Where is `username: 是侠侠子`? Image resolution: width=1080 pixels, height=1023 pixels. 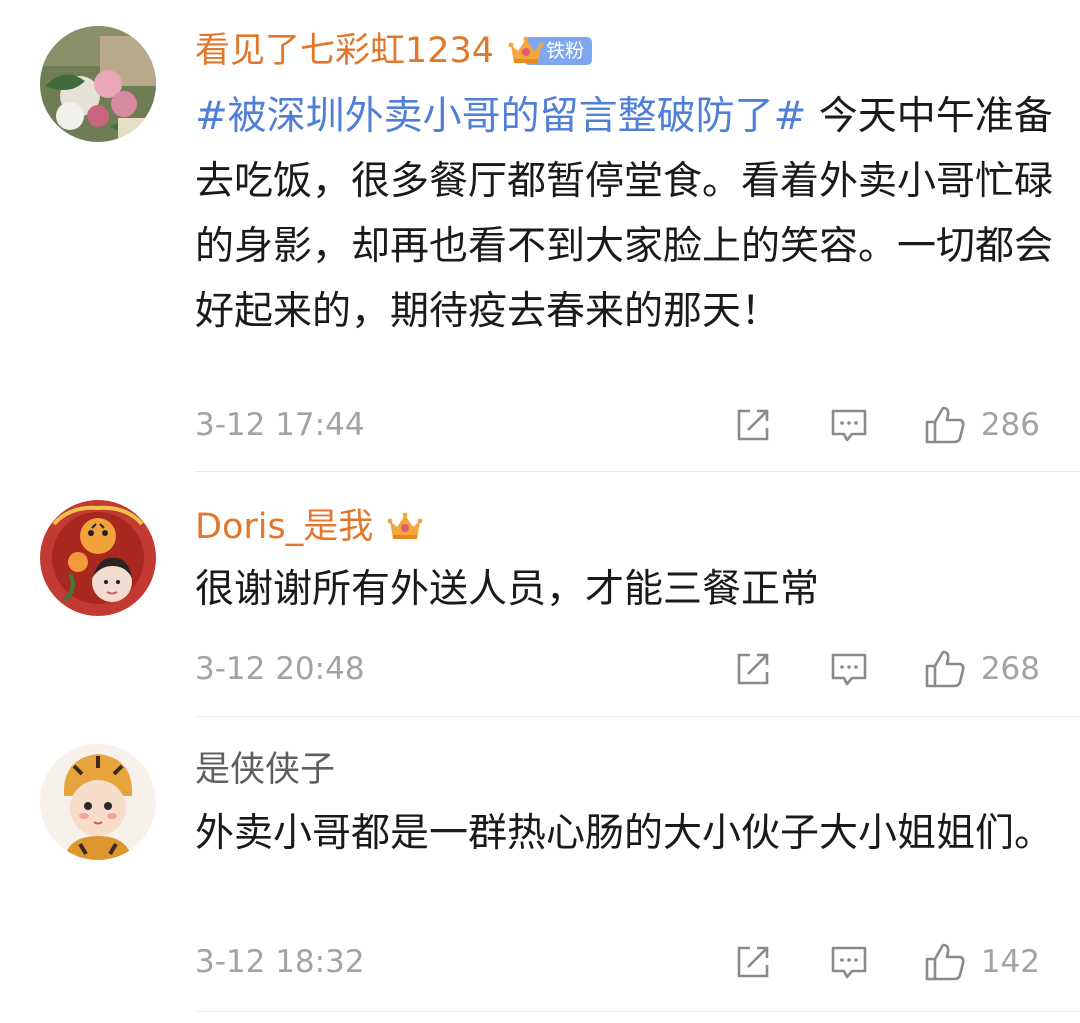 username: 是侠侠子 is located at coordinates (265, 770).